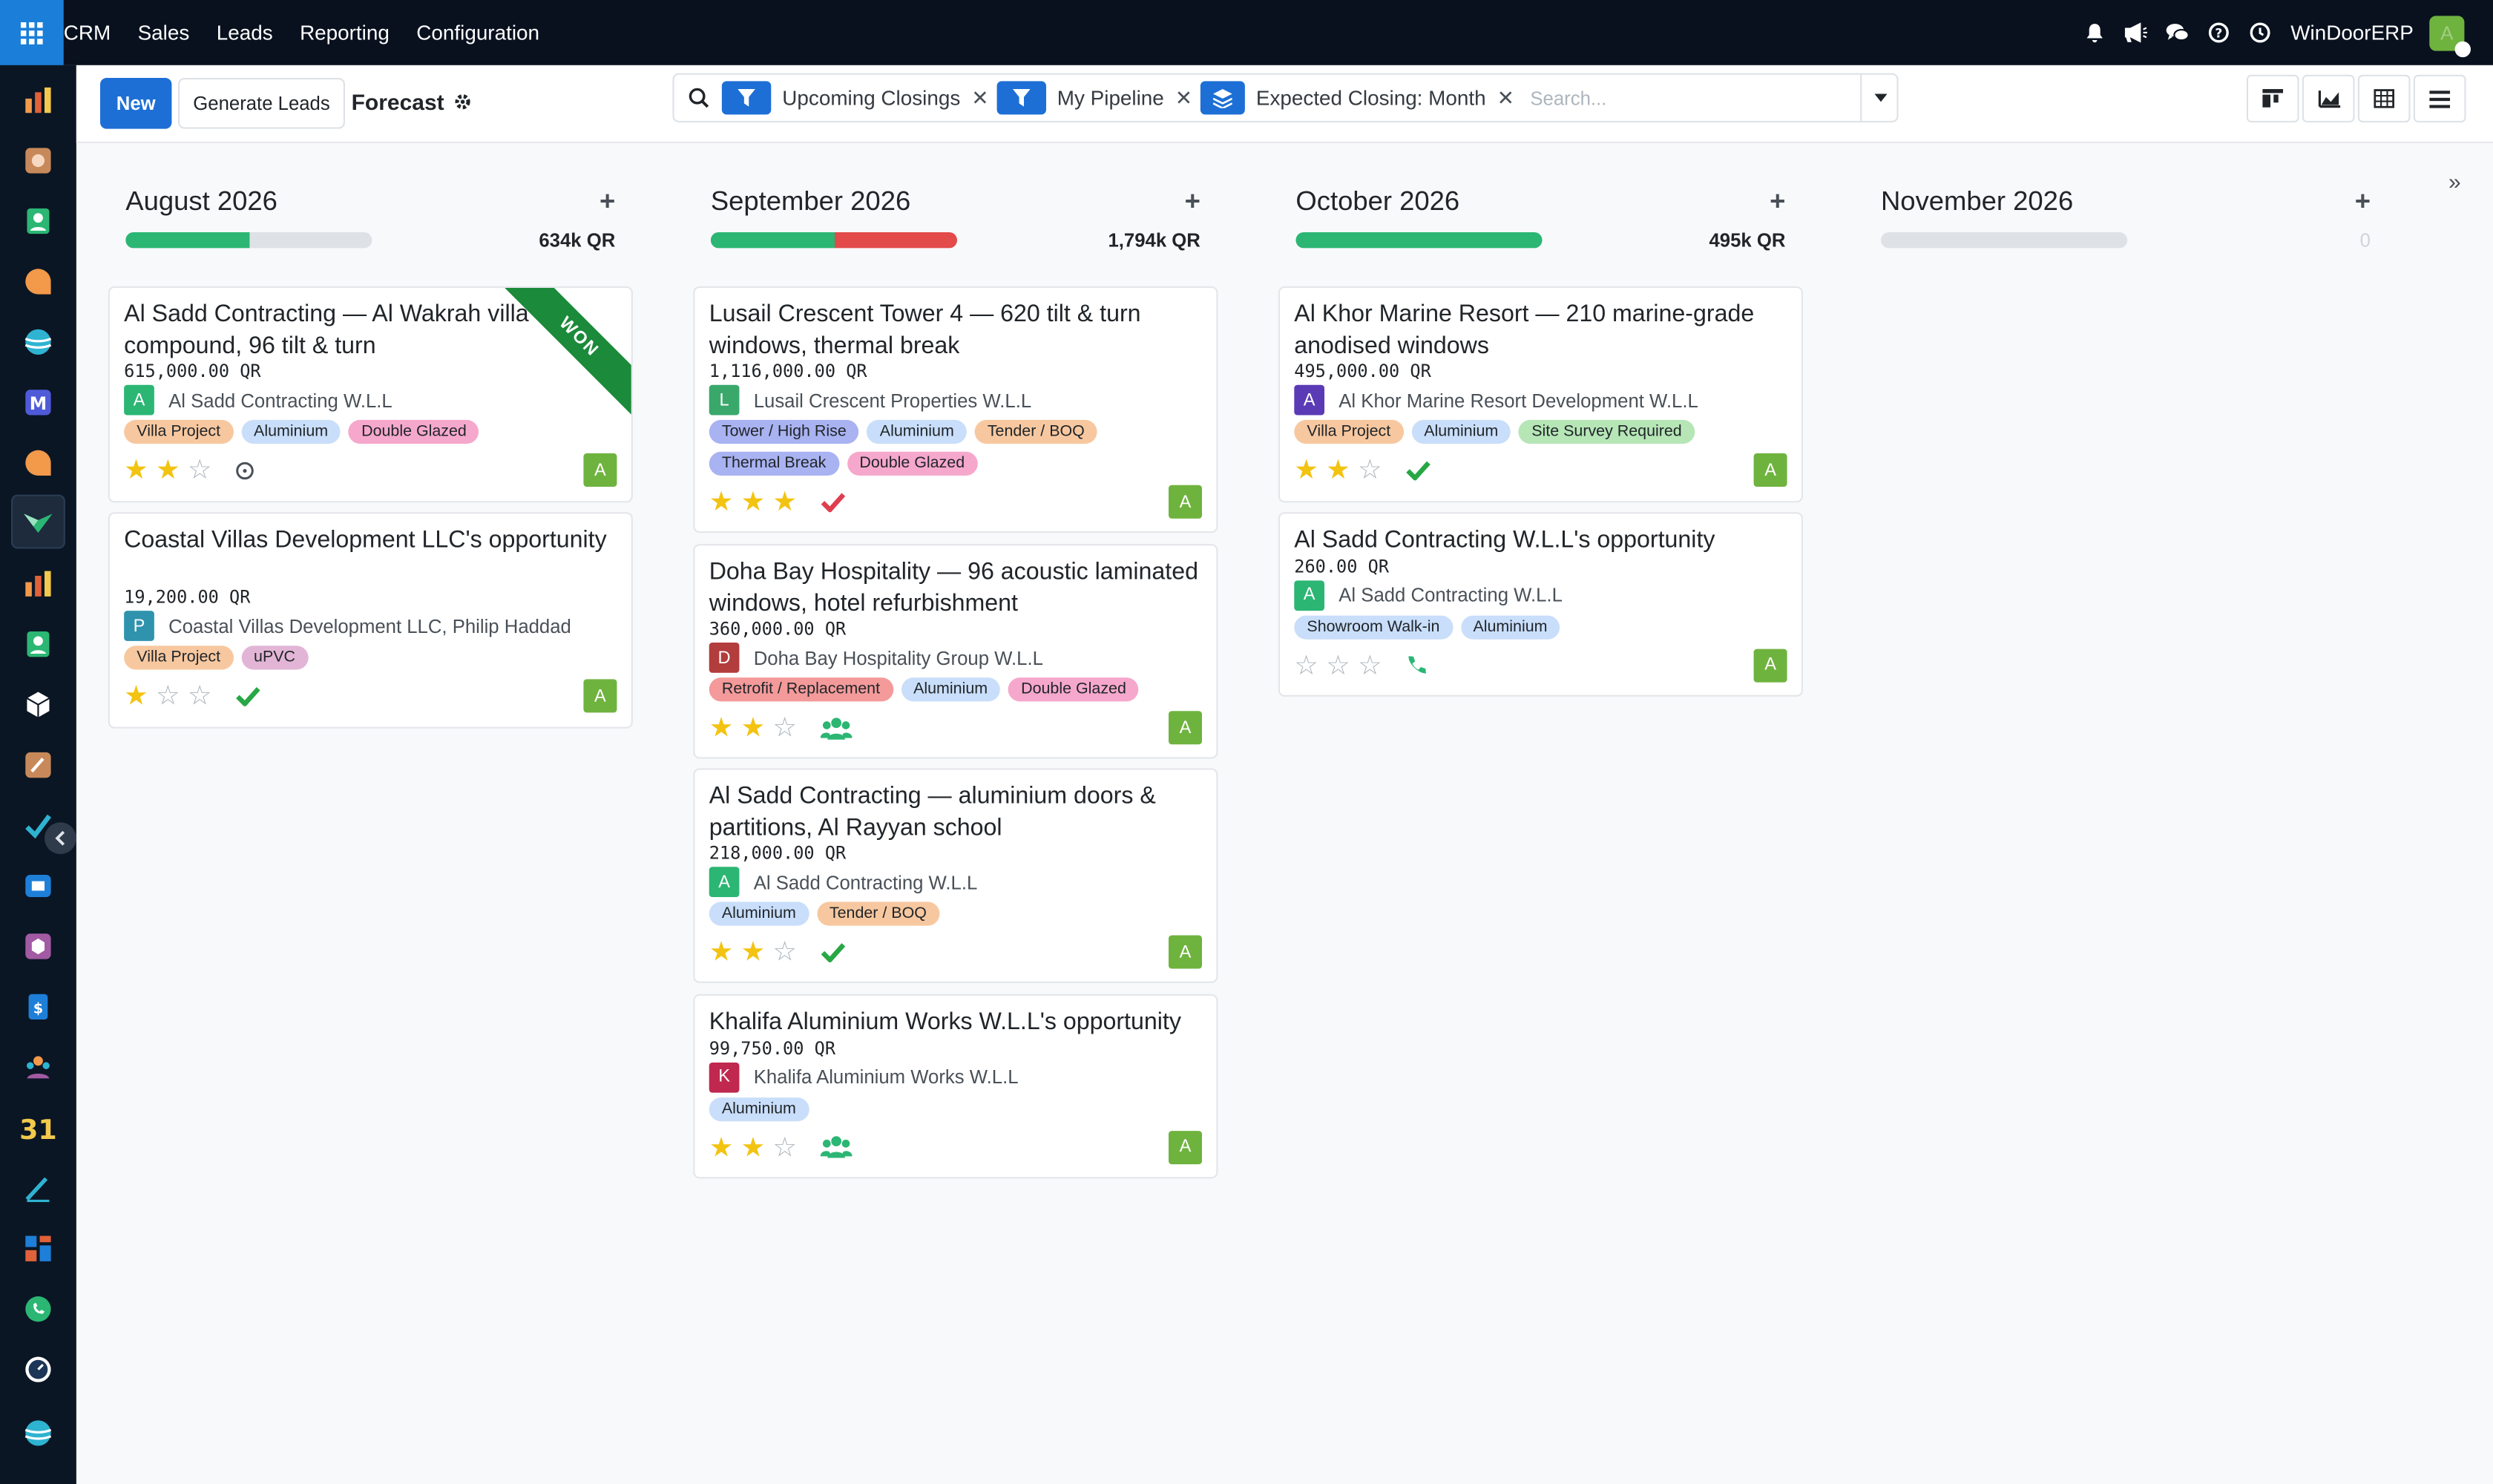 The width and height of the screenshot is (2493, 1484). I want to click on column-title: October 2026, so click(1377, 202).